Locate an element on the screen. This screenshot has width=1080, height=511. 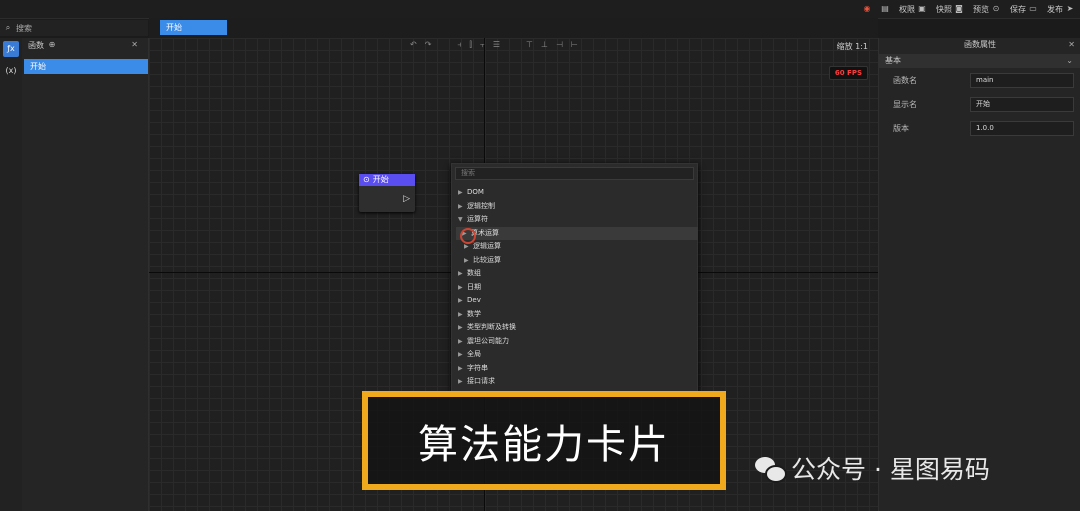
preview-button: 预览 ⊙ is located at coordinates (986, 9).